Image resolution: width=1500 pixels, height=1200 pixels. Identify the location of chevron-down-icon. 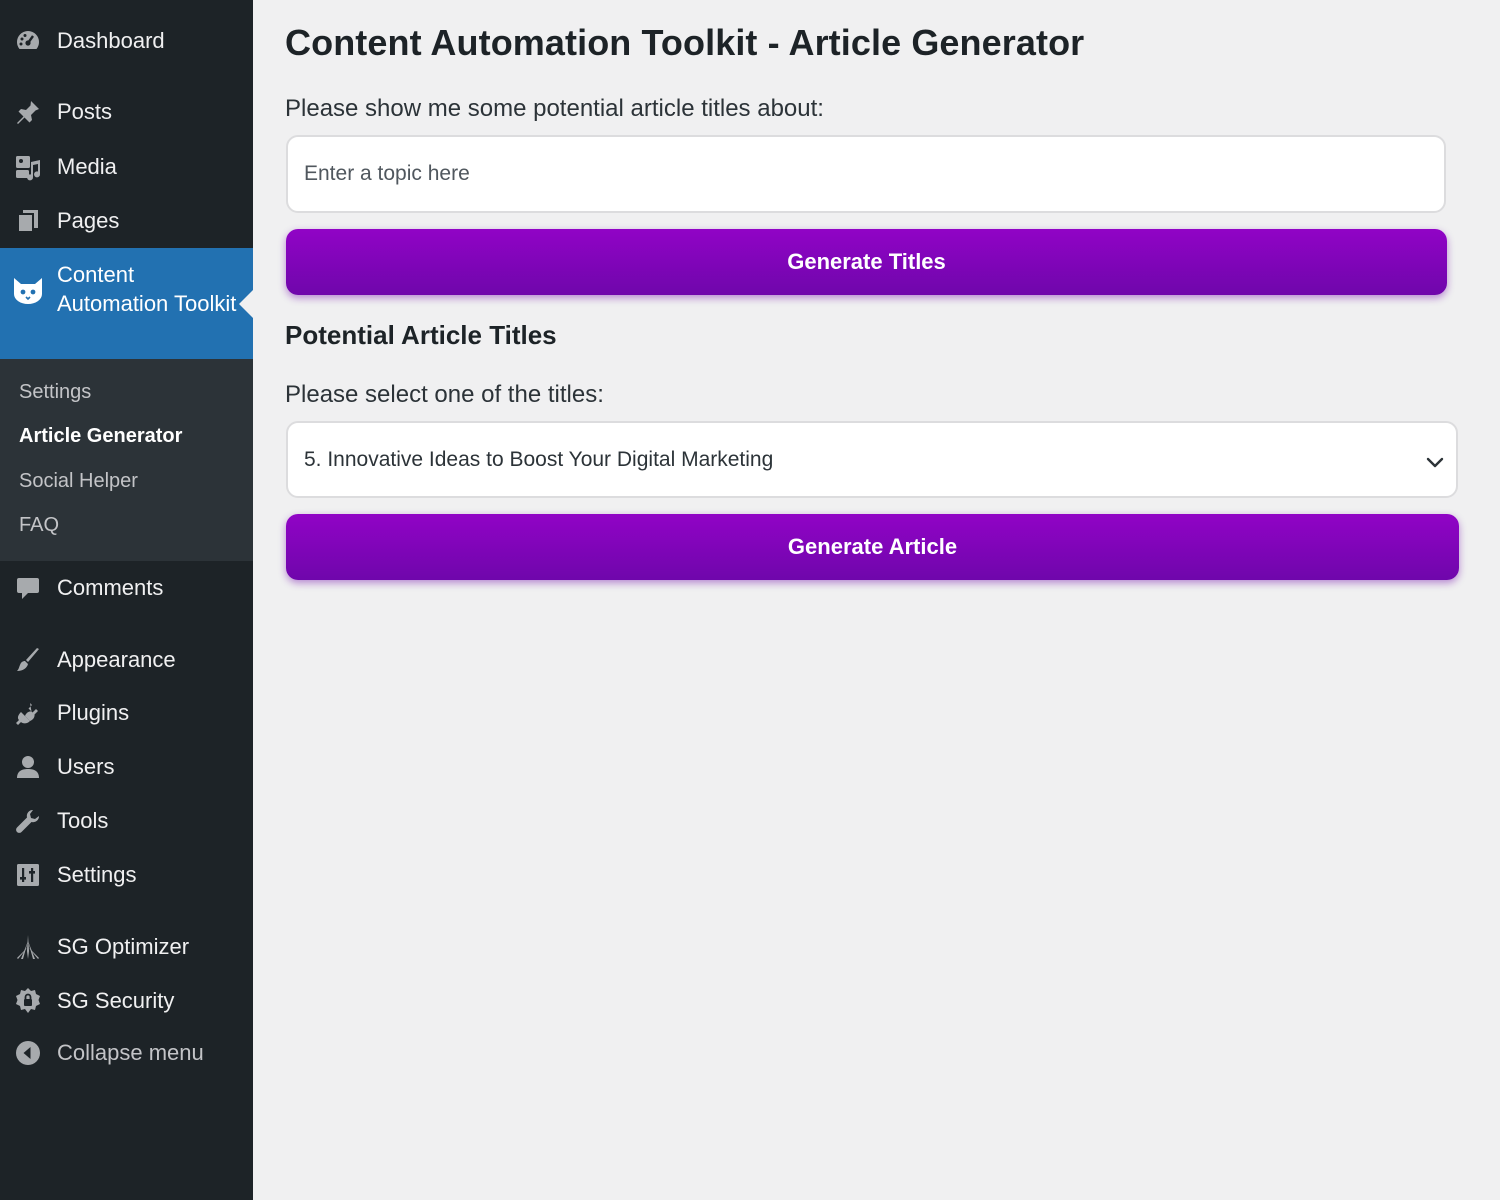
(1435, 462).